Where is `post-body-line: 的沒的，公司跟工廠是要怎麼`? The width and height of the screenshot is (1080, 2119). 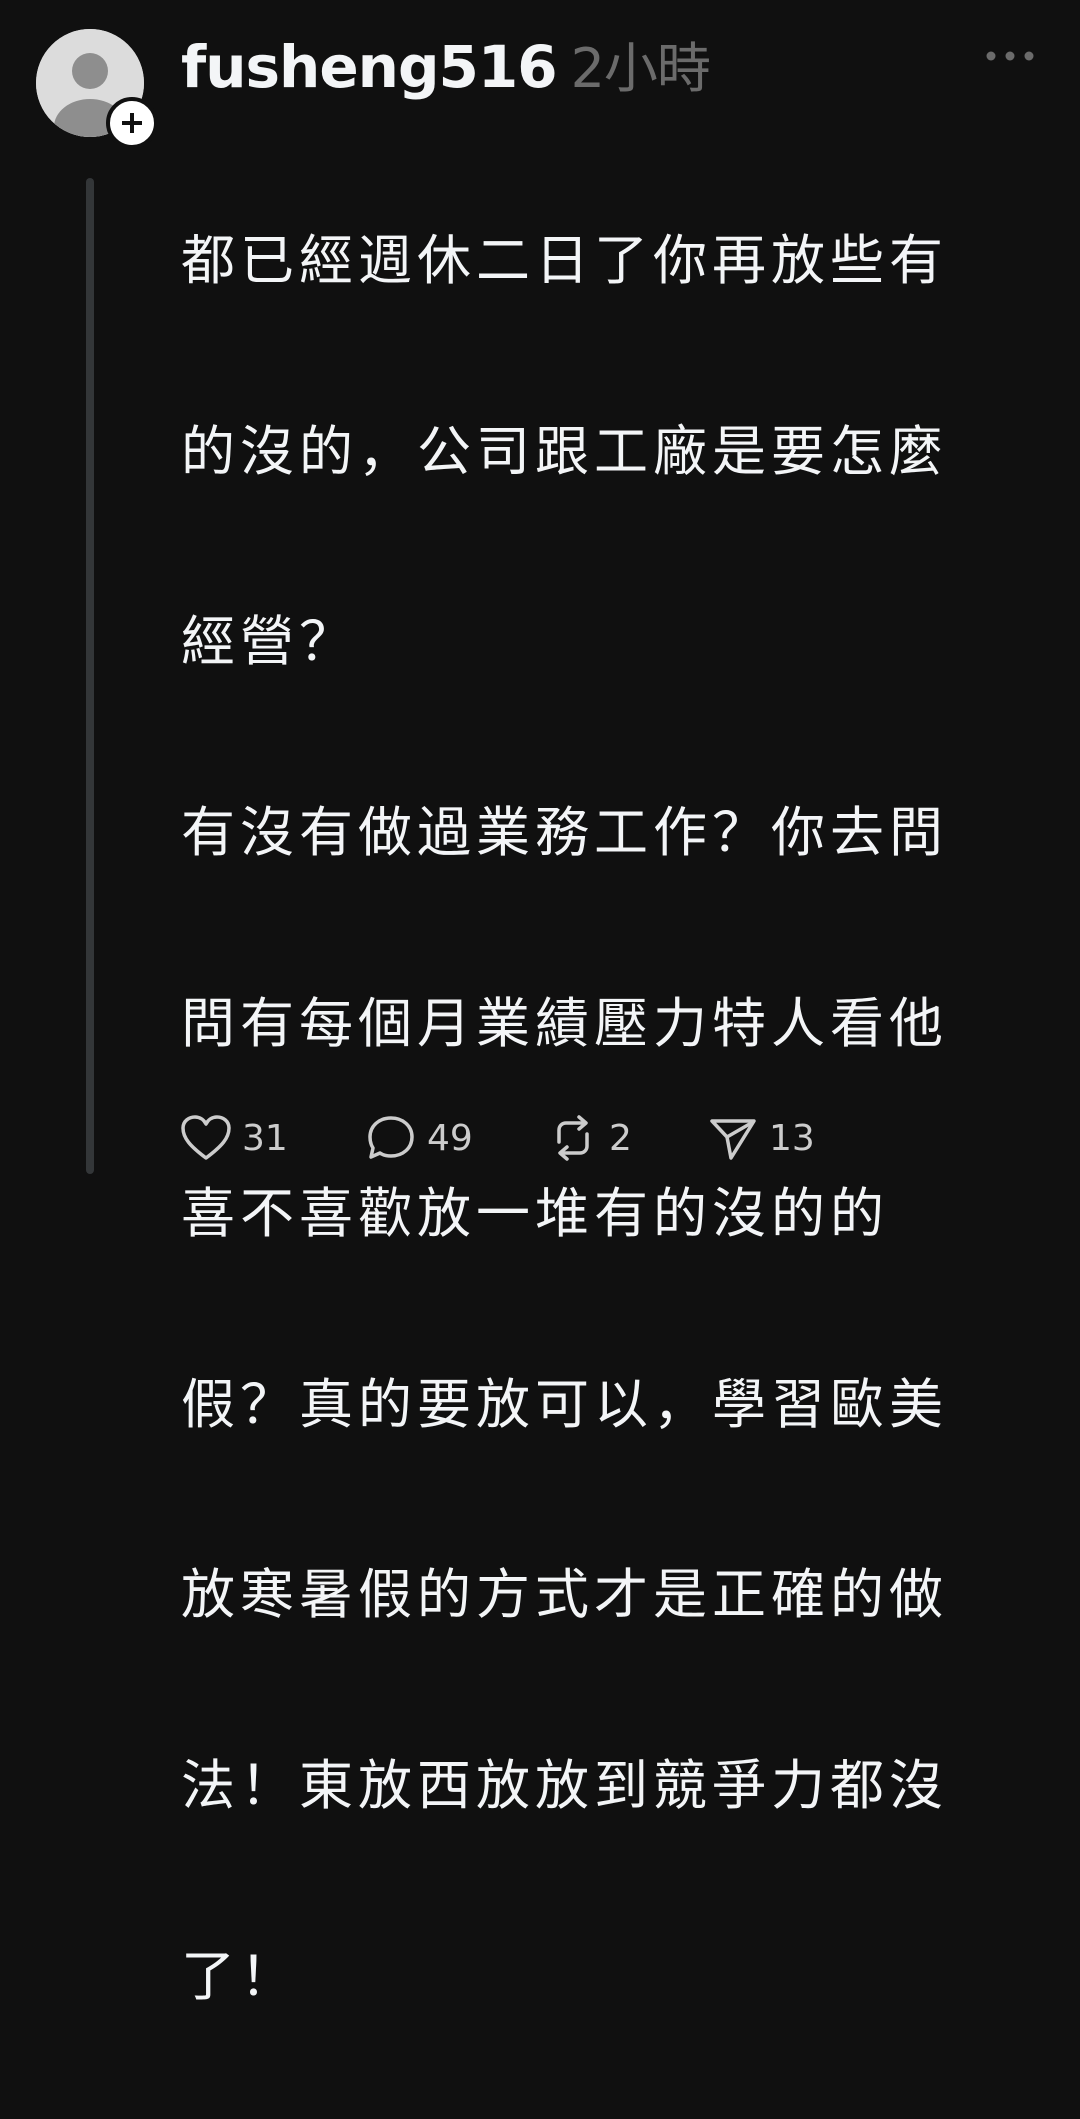 post-body-line: 的沒的，公司跟工廠是要怎麼 is located at coordinates (564, 451).